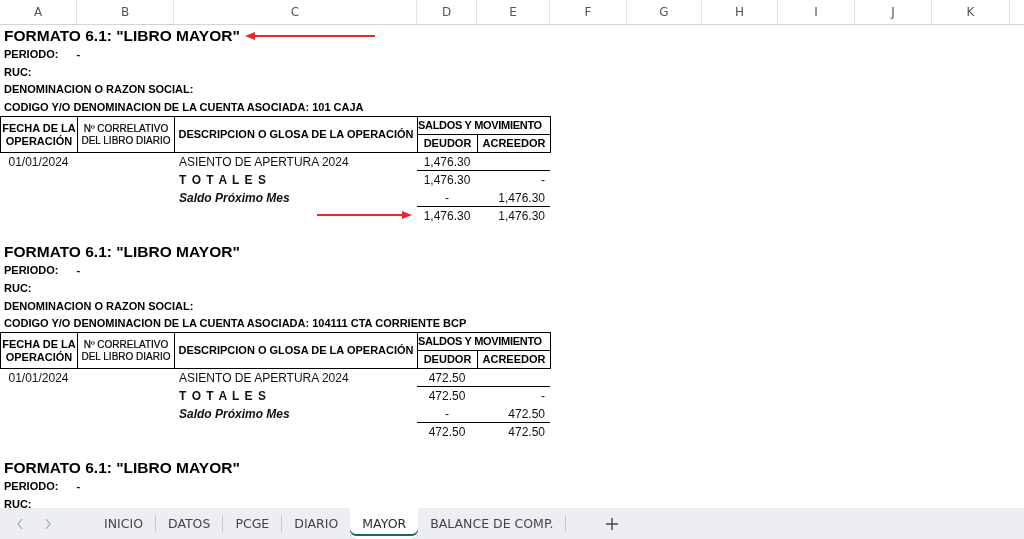 This screenshot has width=1024, height=539. I want to click on sheet-tab: MAYOR, so click(384, 523).